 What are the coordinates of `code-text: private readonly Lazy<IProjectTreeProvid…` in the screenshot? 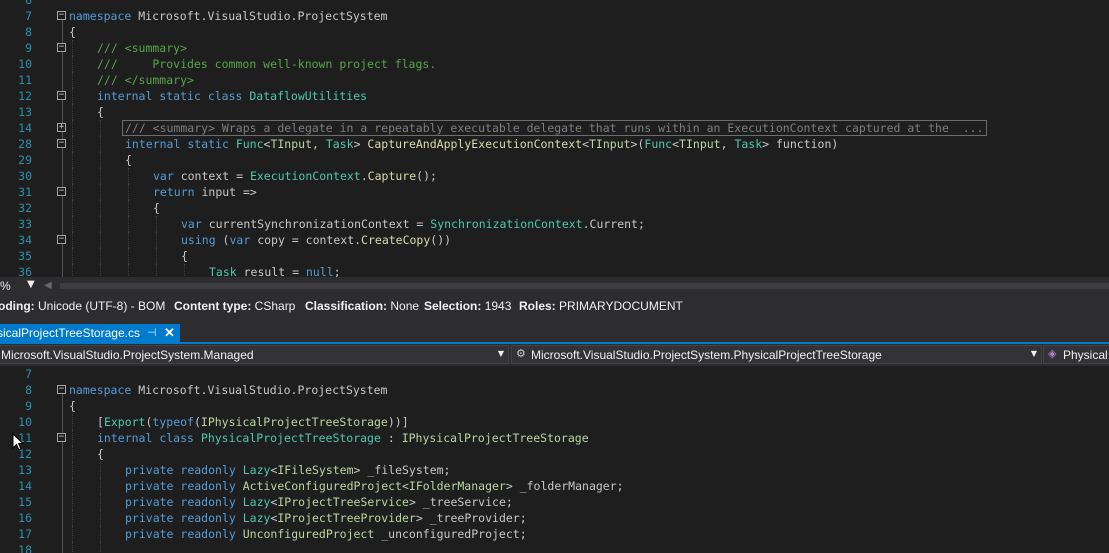 It's located at (326, 518).